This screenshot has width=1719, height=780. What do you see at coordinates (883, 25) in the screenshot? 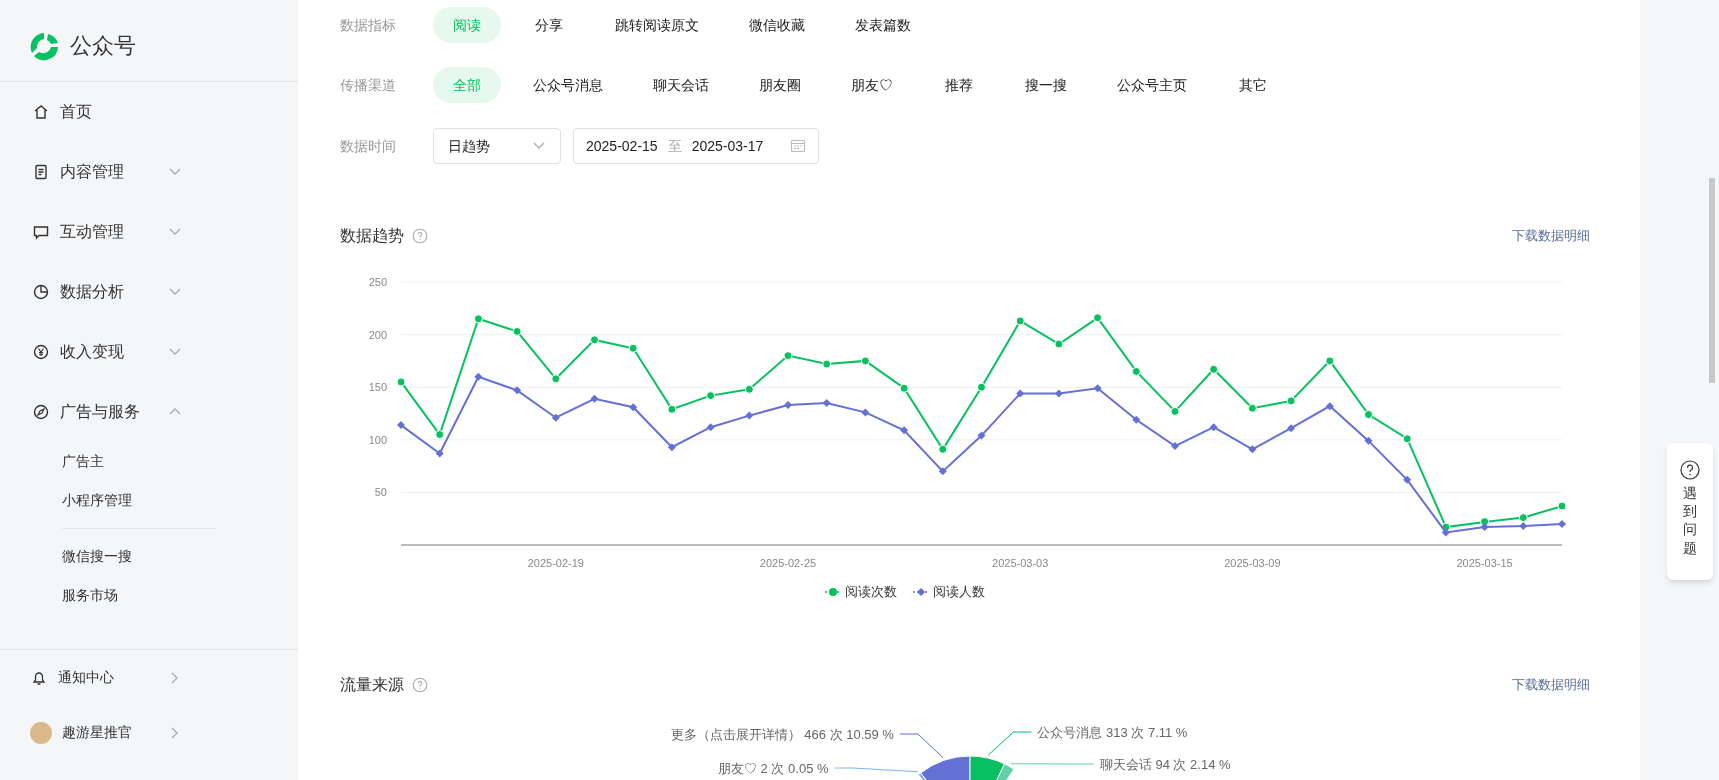
I see `filter-option: 发表篇数` at bounding box center [883, 25].